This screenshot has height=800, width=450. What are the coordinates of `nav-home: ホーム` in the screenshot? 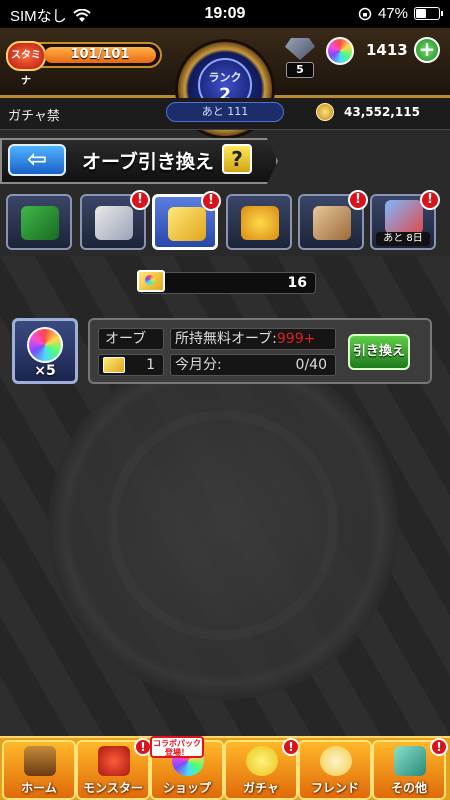 It's located at (39, 770).